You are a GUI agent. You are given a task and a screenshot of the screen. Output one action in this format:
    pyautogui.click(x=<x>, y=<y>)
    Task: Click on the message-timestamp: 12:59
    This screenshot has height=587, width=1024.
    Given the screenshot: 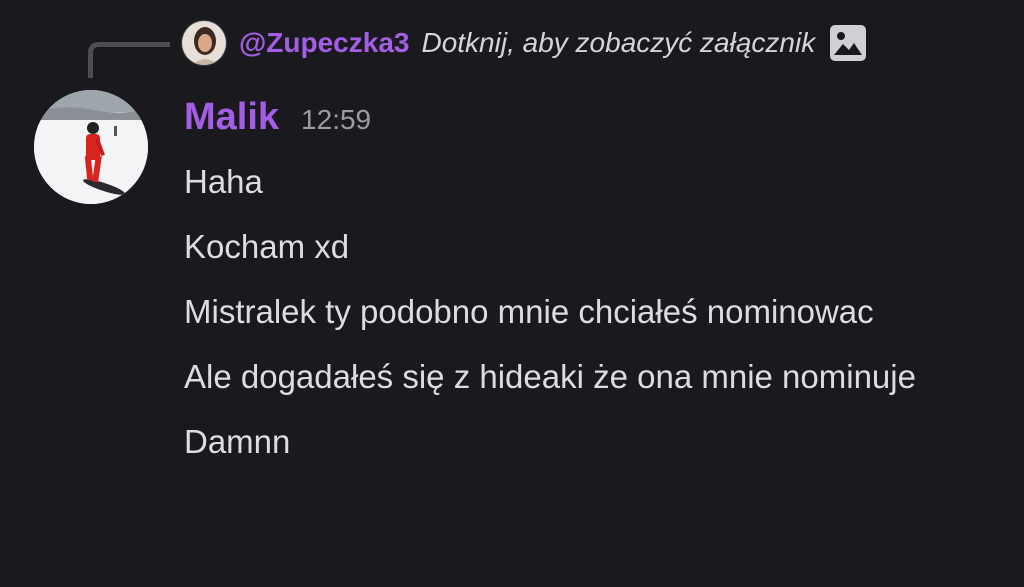 What is the action you would take?
    pyautogui.click(x=336, y=119)
    